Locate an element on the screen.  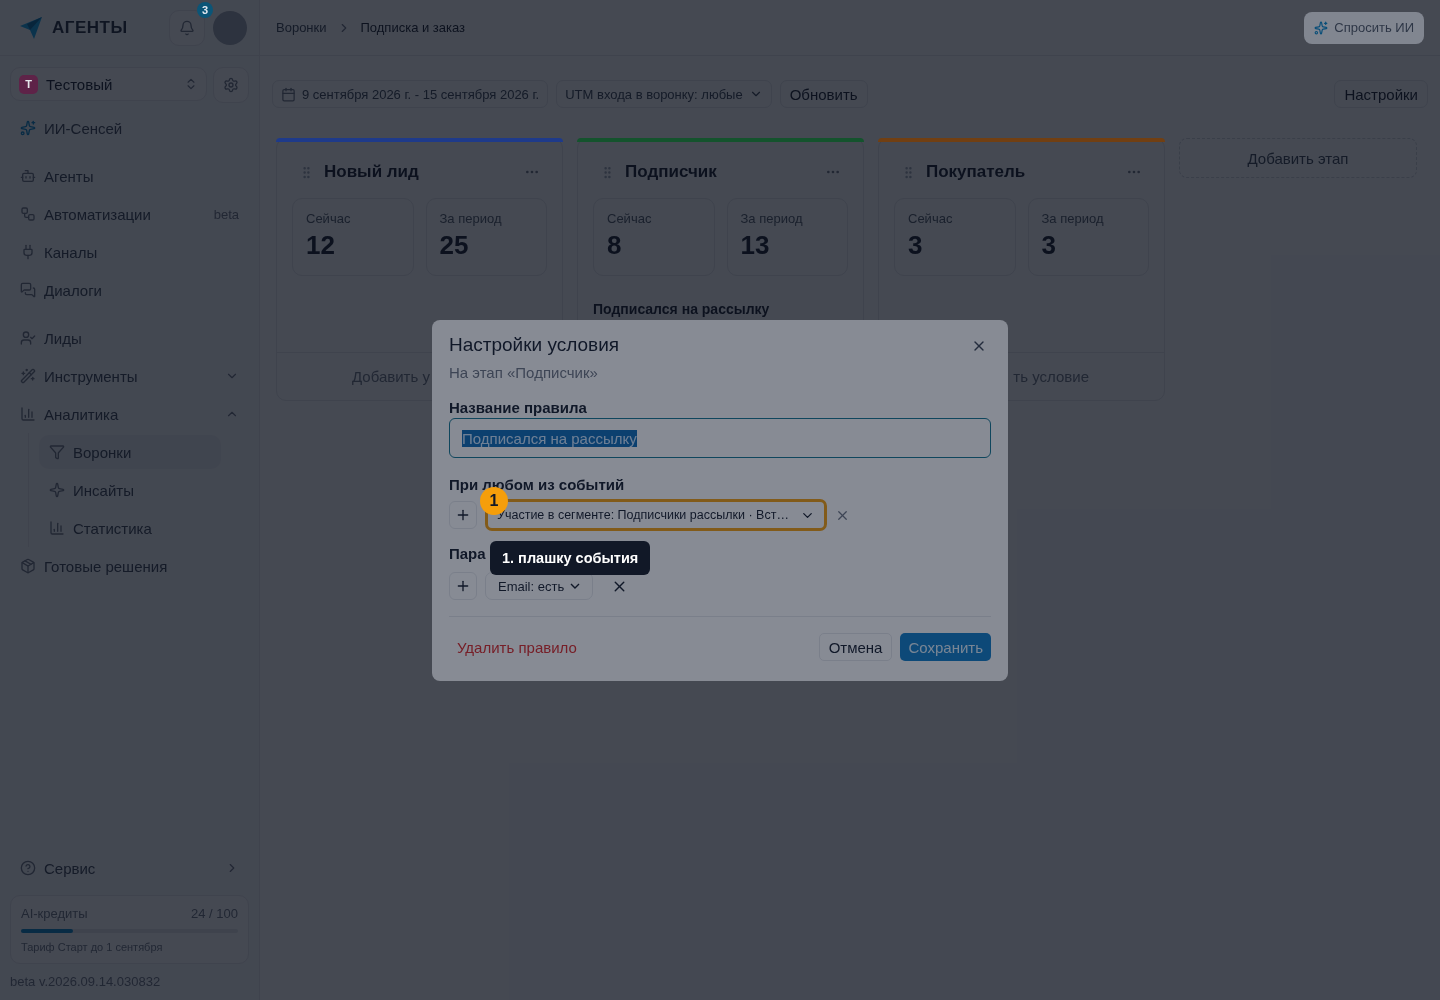
user-icon is located at coordinates (28, 338).